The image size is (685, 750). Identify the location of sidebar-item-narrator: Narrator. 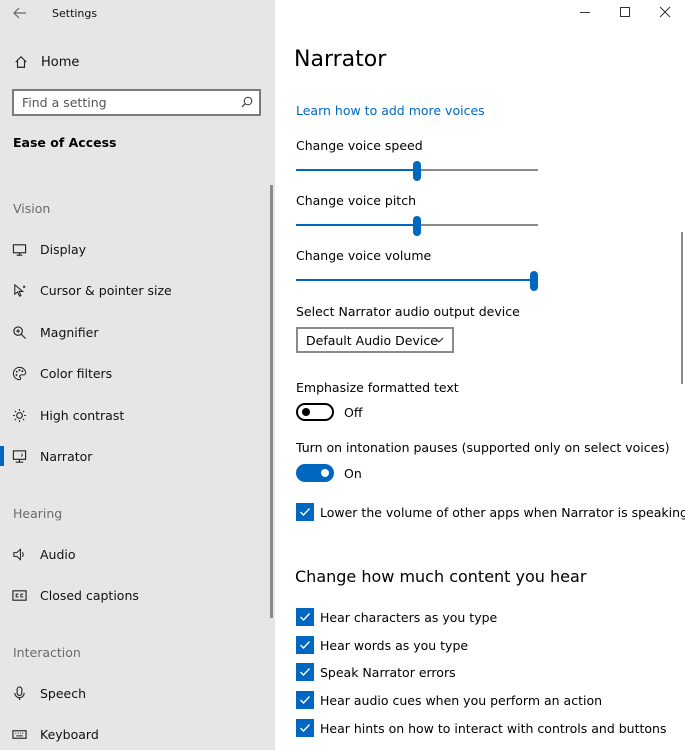
(135, 456).